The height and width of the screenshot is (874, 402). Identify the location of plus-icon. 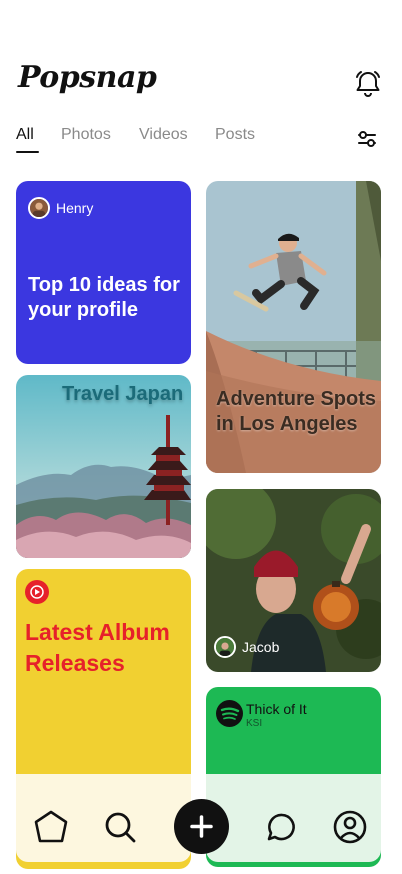
(201, 826).